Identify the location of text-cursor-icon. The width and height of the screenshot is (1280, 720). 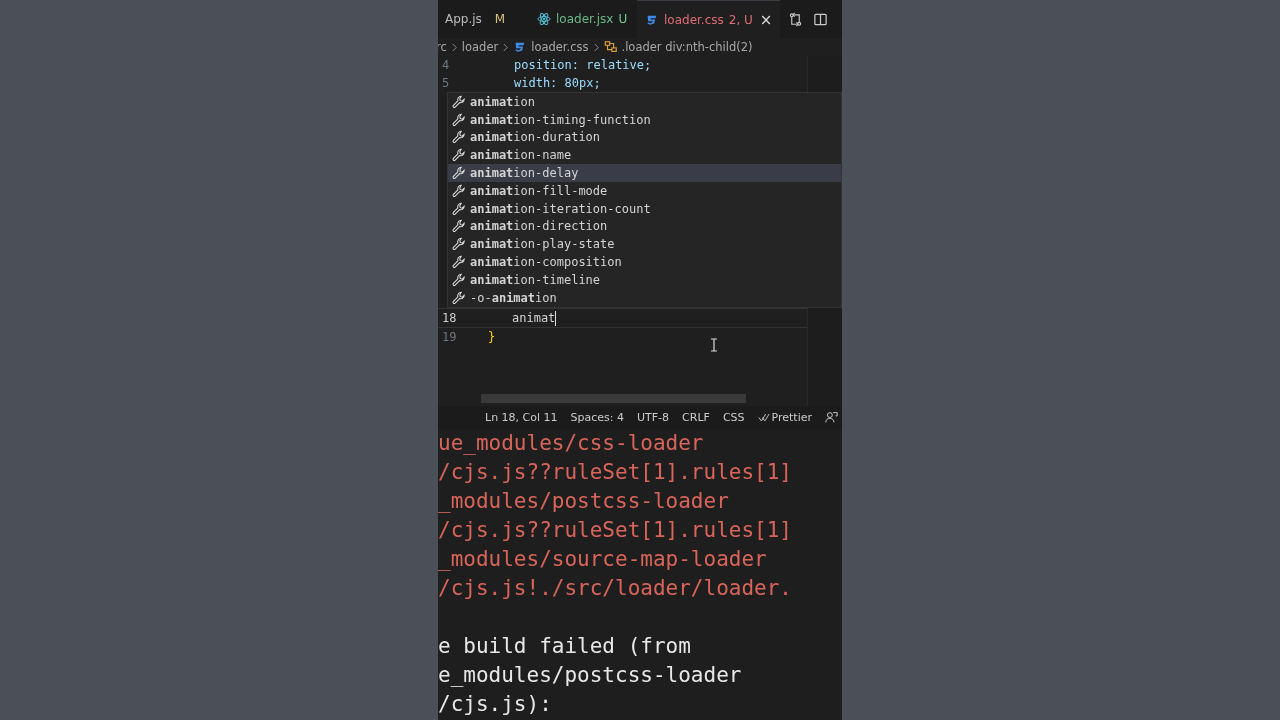
(714, 345).